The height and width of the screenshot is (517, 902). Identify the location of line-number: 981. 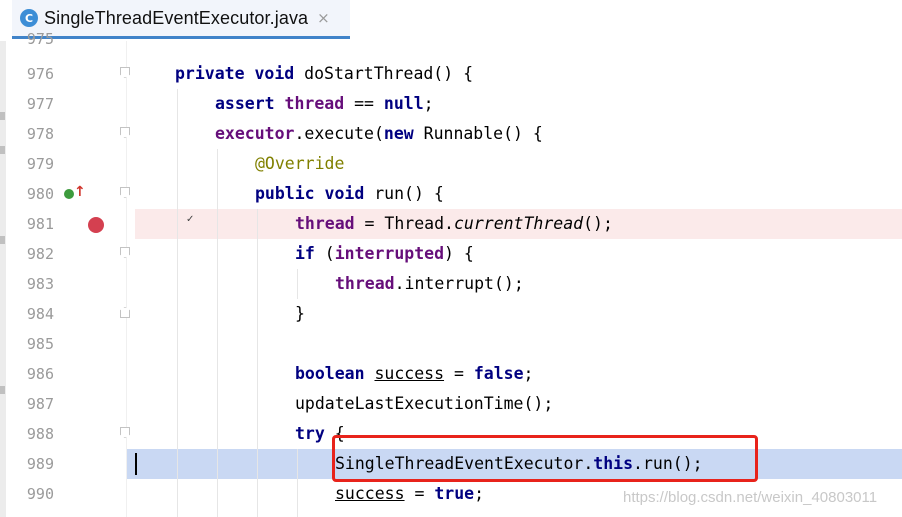
(40, 224).